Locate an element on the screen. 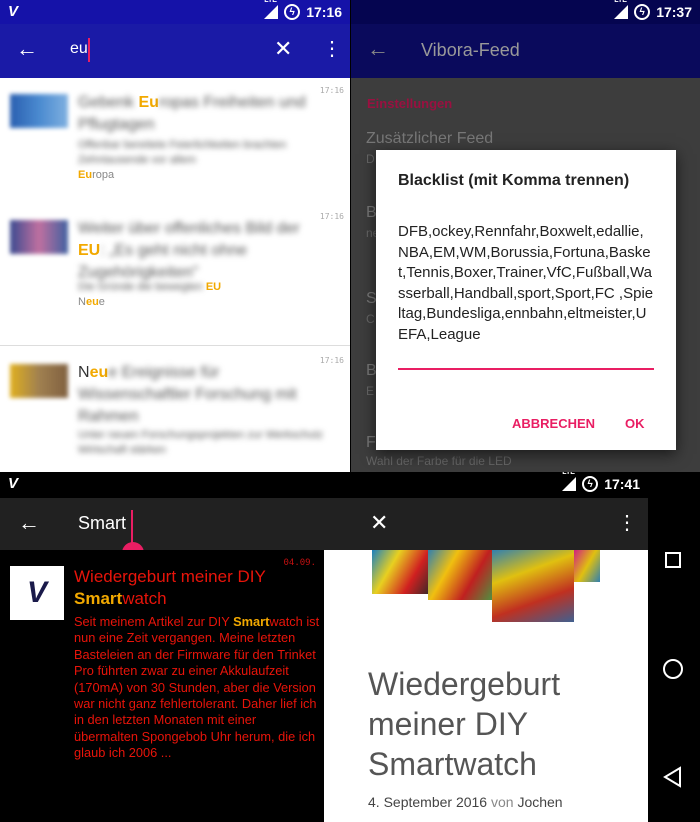  toolbar-title: Vibora-Feed is located at coordinates (470, 50).